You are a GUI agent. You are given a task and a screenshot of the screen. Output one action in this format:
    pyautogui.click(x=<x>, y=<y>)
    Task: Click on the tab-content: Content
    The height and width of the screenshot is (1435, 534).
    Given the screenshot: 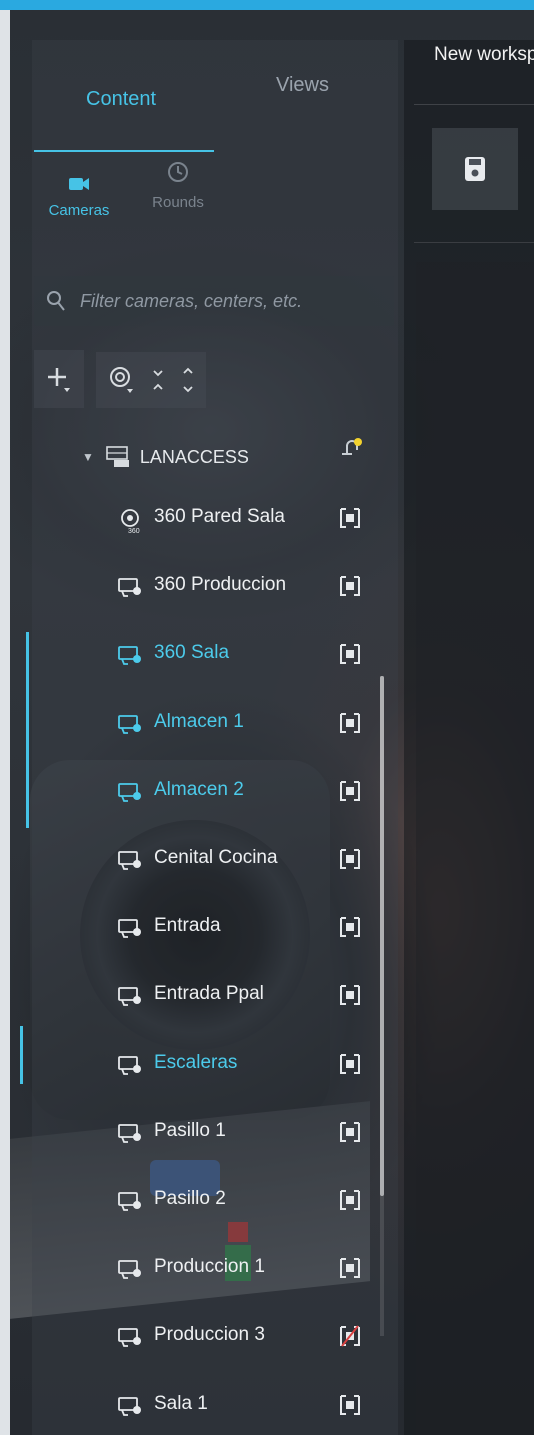 What is the action you would take?
    pyautogui.click(x=121, y=99)
    